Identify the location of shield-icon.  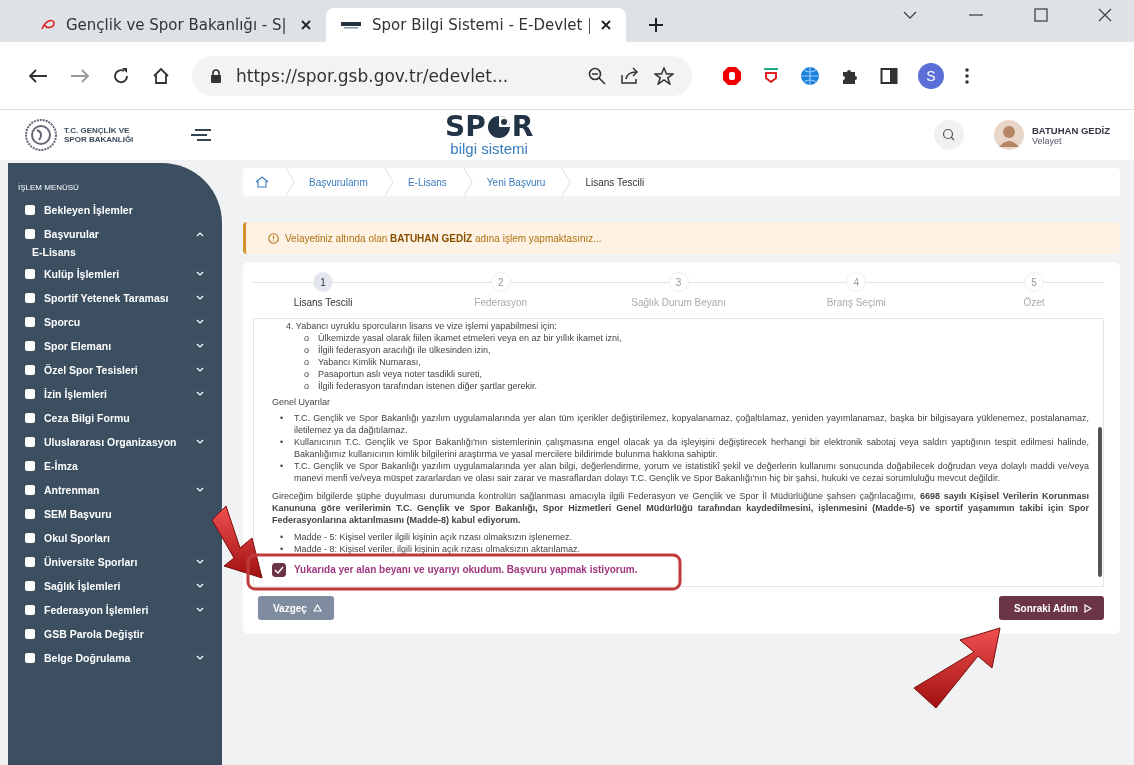
(771, 75).